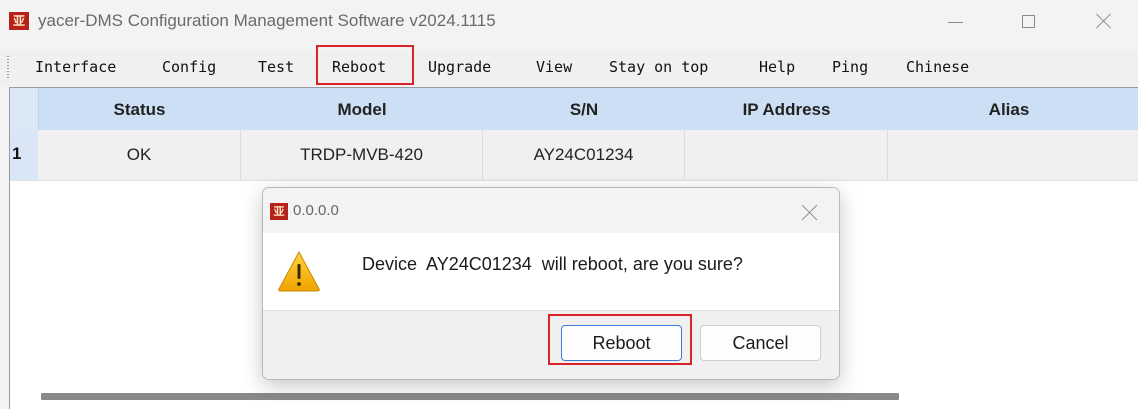 The height and width of the screenshot is (409, 1138). I want to click on menu-chinese: Chinese, so click(937, 67).